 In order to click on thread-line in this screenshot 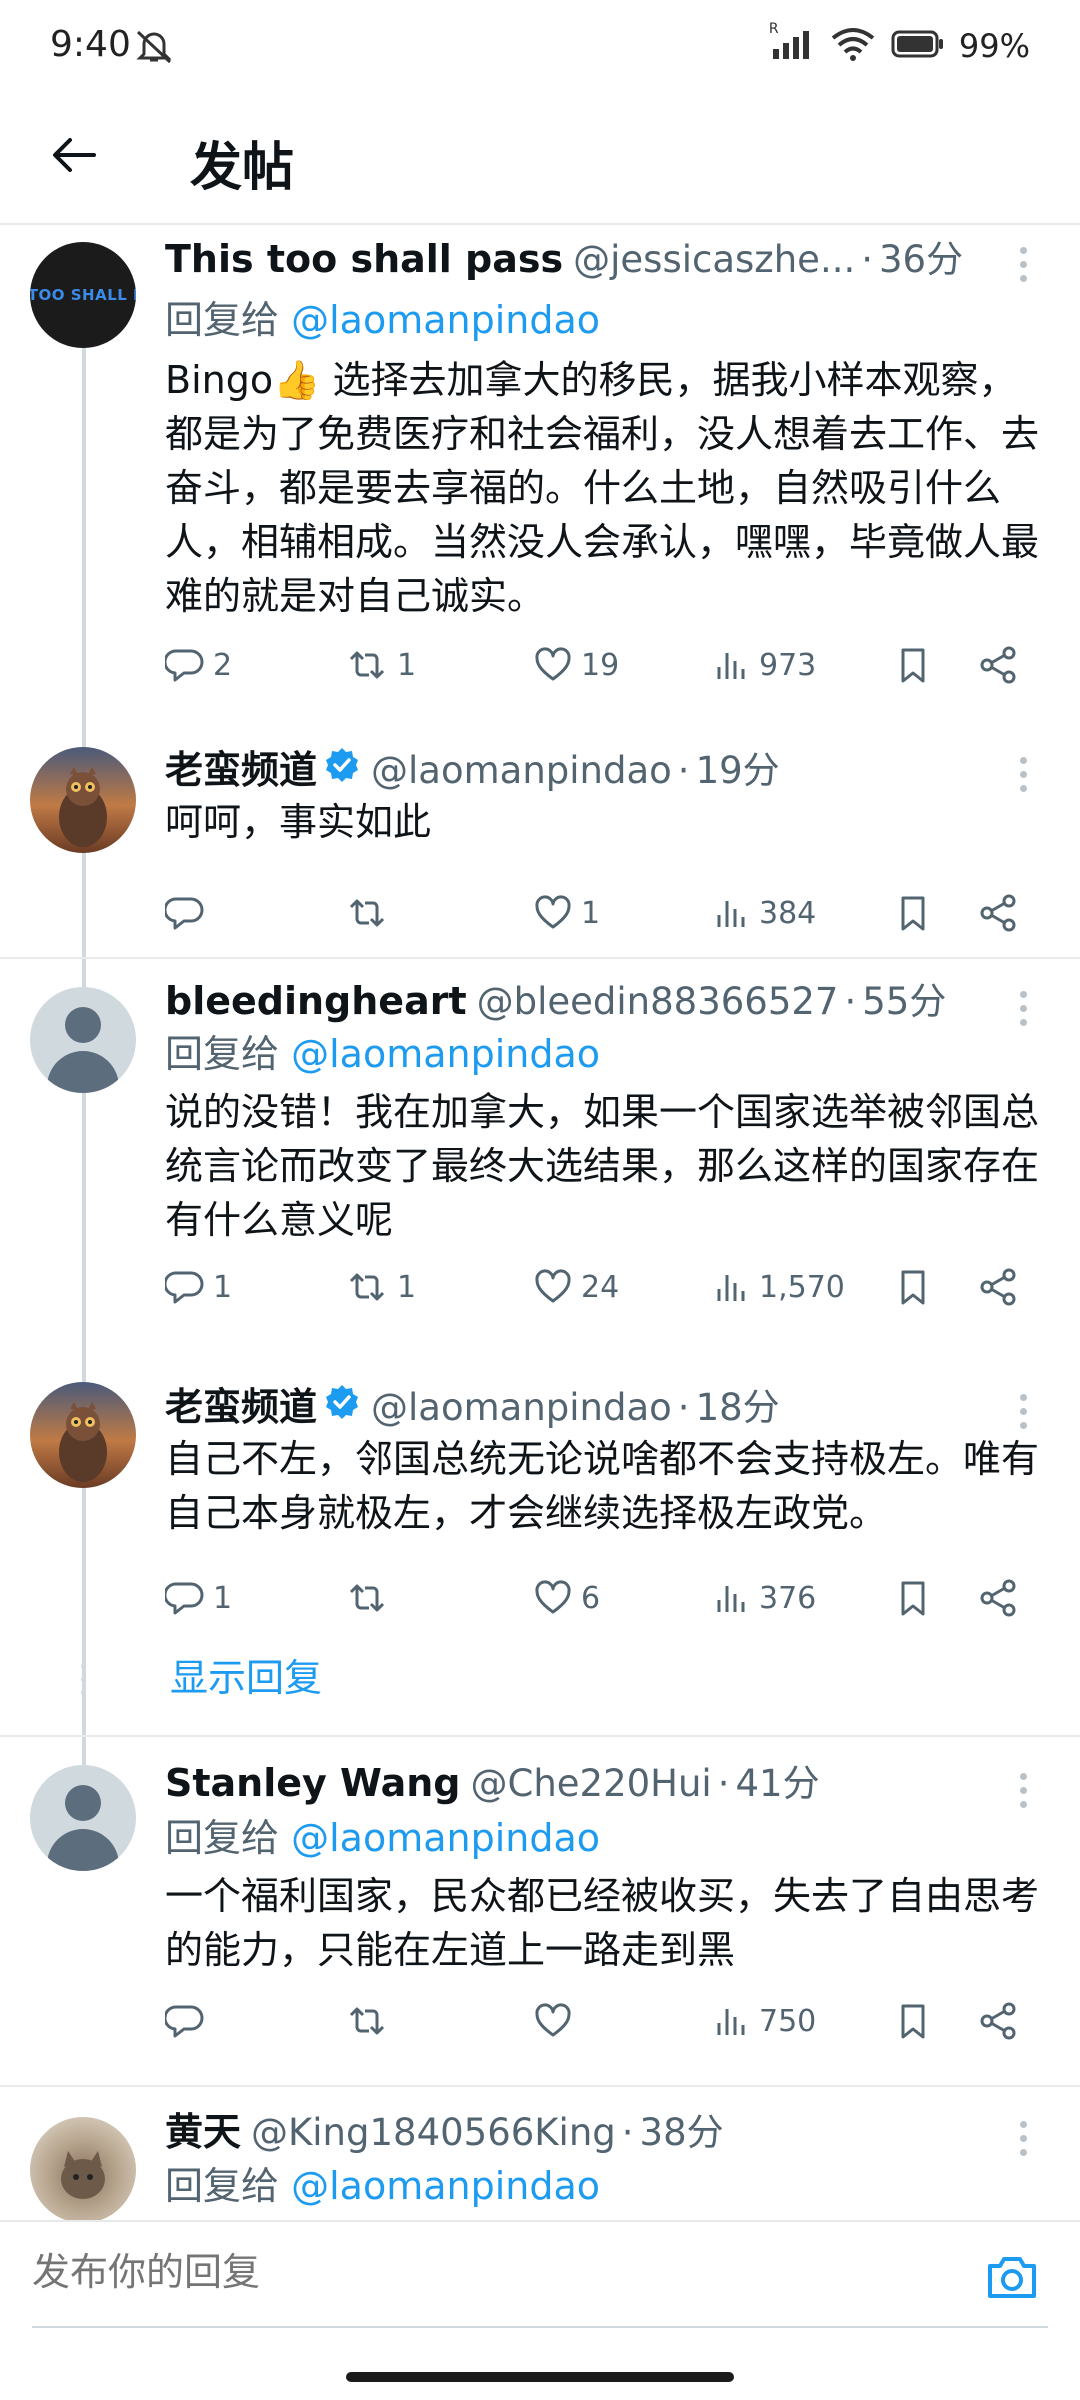, I will do `click(84, 1507)`.